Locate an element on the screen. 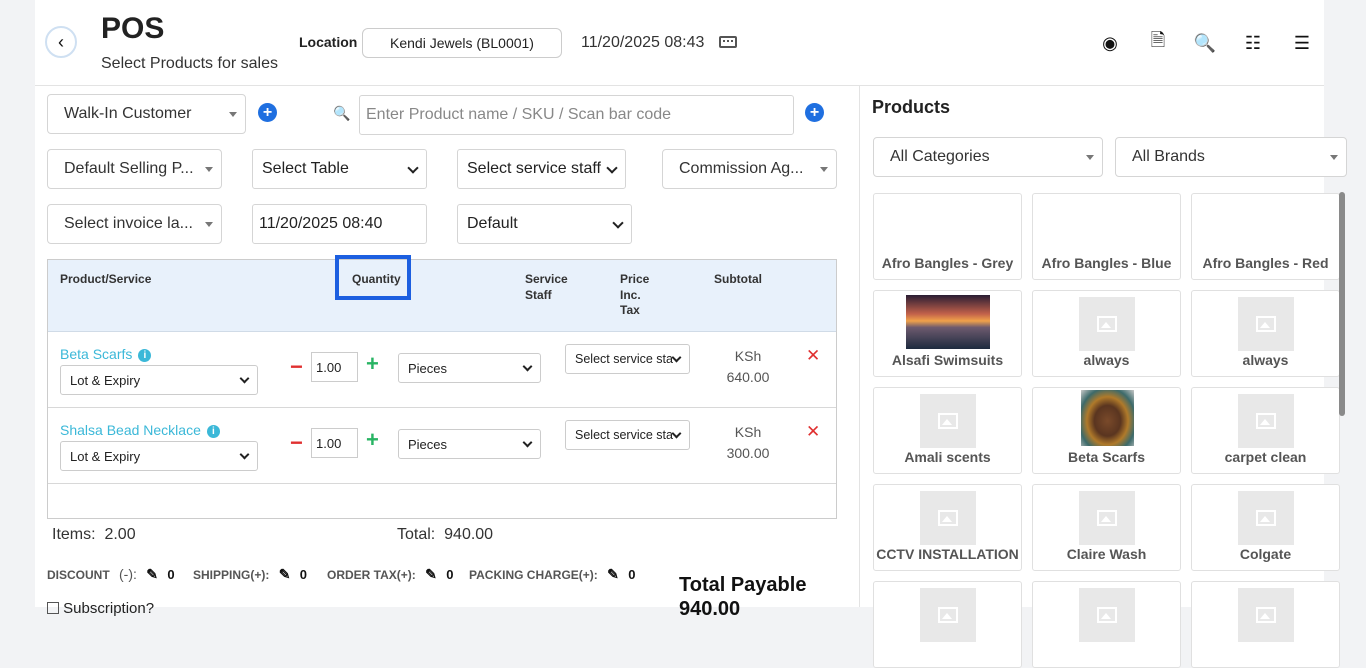 This screenshot has width=1366, height=668. keyboard-icon is located at coordinates (728, 42).